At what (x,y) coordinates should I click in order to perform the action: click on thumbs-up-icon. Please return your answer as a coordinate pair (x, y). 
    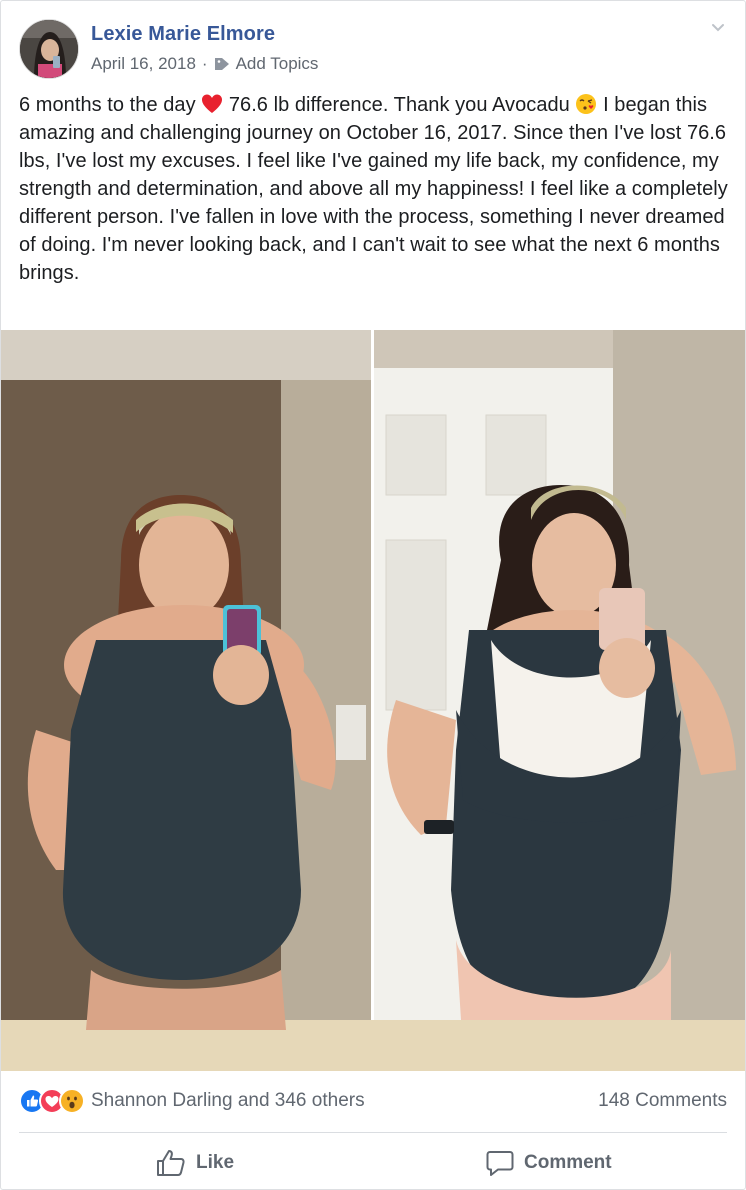
    Looking at the image, I should click on (171, 1163).